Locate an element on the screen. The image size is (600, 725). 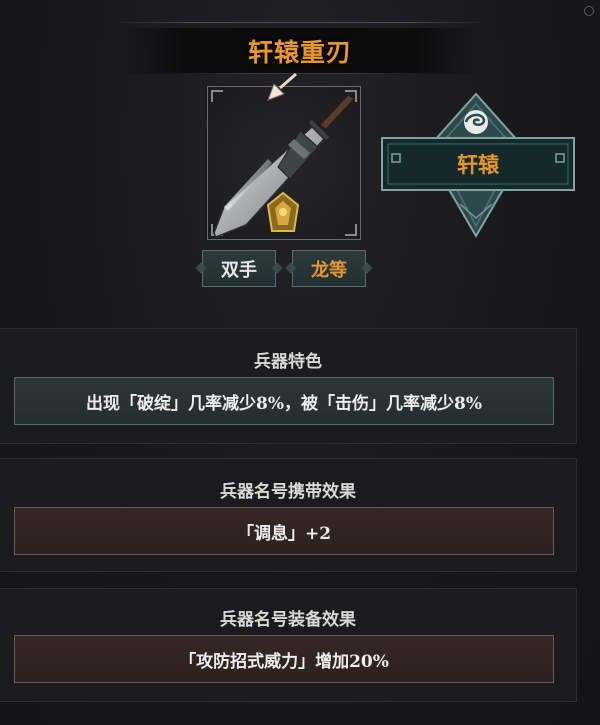
gold-crest-icon is located at coordinates (283, 211).